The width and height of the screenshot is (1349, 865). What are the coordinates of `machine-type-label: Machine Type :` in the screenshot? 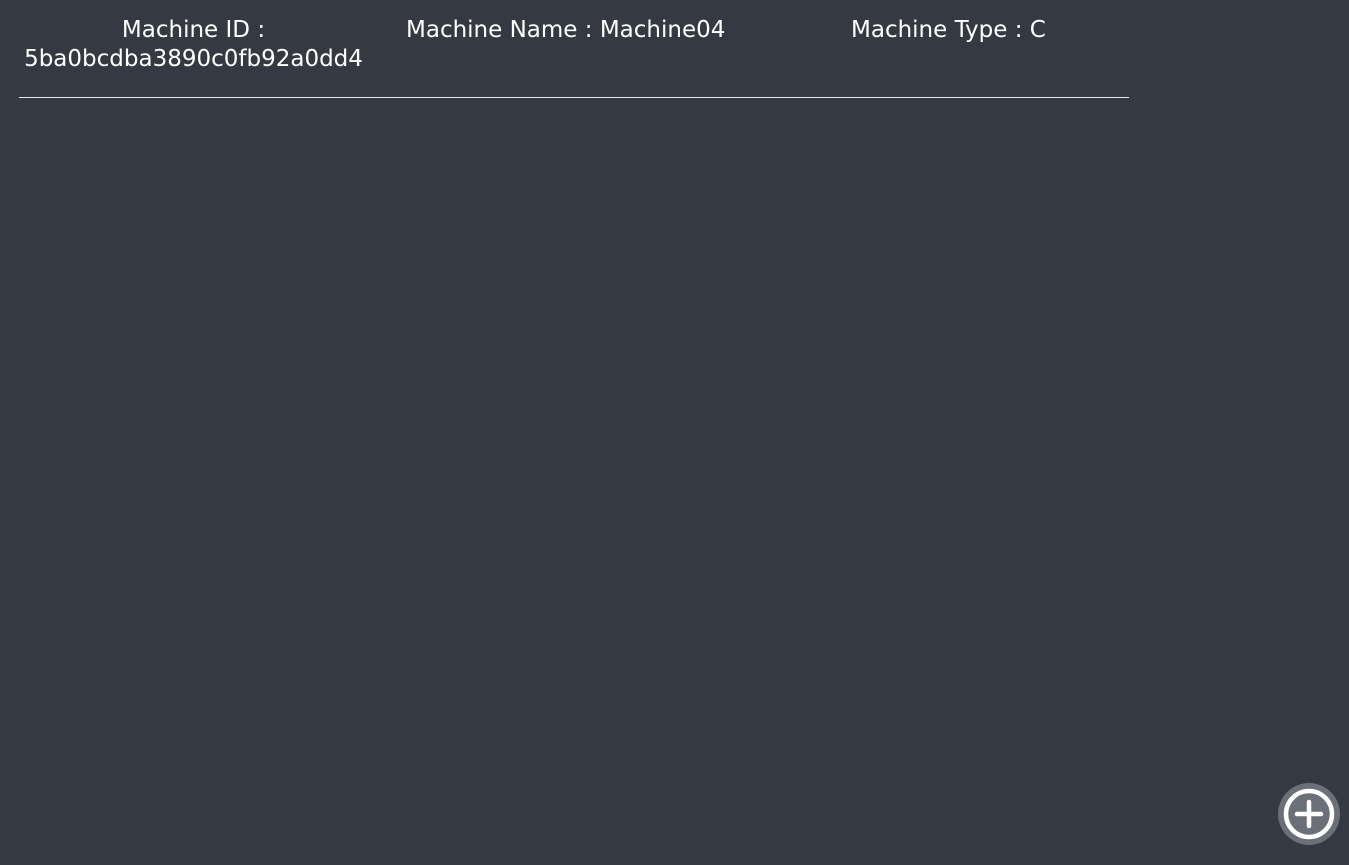 It's located at (937, 30).